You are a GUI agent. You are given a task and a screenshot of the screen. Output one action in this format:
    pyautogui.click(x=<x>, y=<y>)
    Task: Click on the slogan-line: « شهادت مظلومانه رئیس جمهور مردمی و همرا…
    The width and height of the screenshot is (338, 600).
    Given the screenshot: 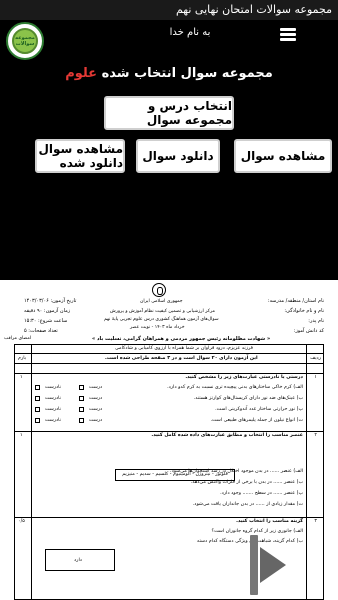 What is the action you would take?
    pyautogui.click(x=181, y=339)
    